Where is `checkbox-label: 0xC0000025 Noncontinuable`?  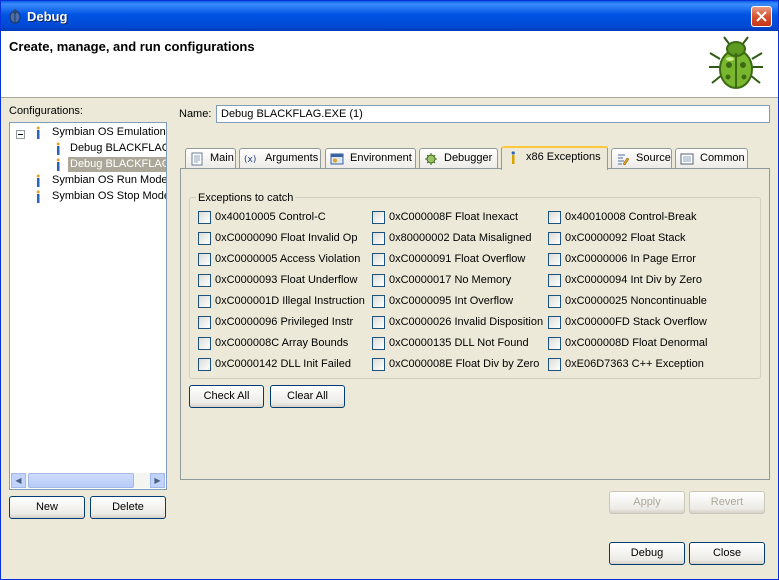 checkbox-label: 0xC0000025 Noncontinuable is located at coordinates (636, 301).